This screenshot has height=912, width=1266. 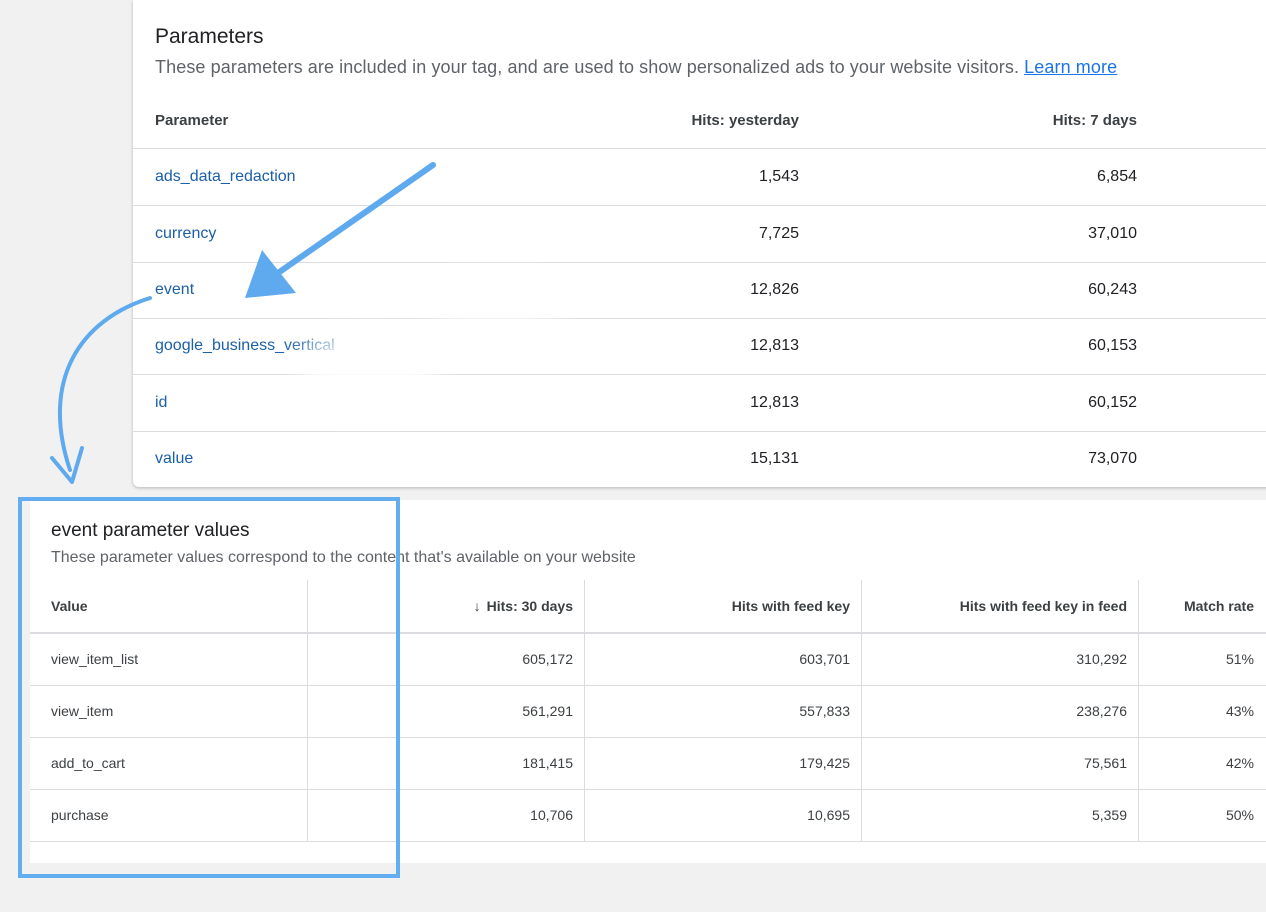 I want to click on in-feed-cell: 310,292, so click(x=1000, y=659).